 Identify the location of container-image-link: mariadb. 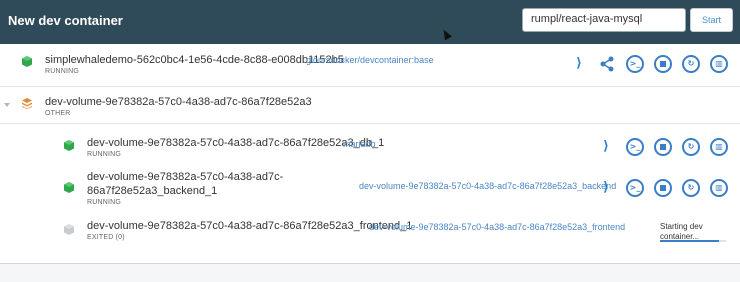
(359, 144).